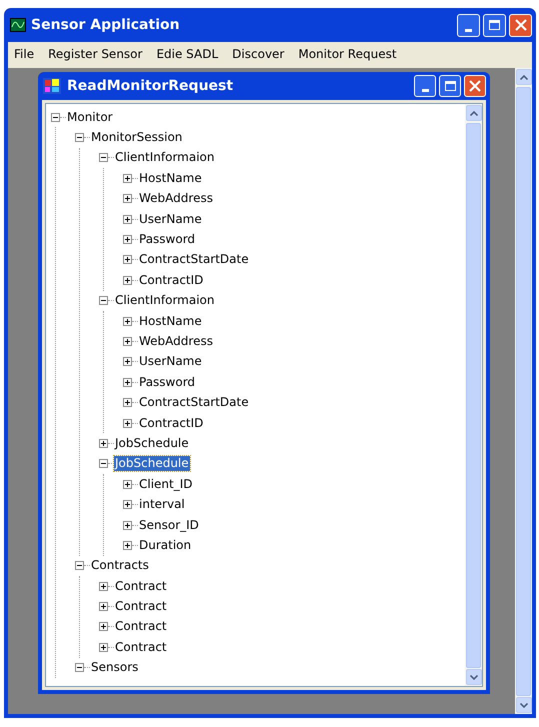 Image resolution: width=539 pixels, height=727 pixels. I want to click on form-icon, so click(52, 86).